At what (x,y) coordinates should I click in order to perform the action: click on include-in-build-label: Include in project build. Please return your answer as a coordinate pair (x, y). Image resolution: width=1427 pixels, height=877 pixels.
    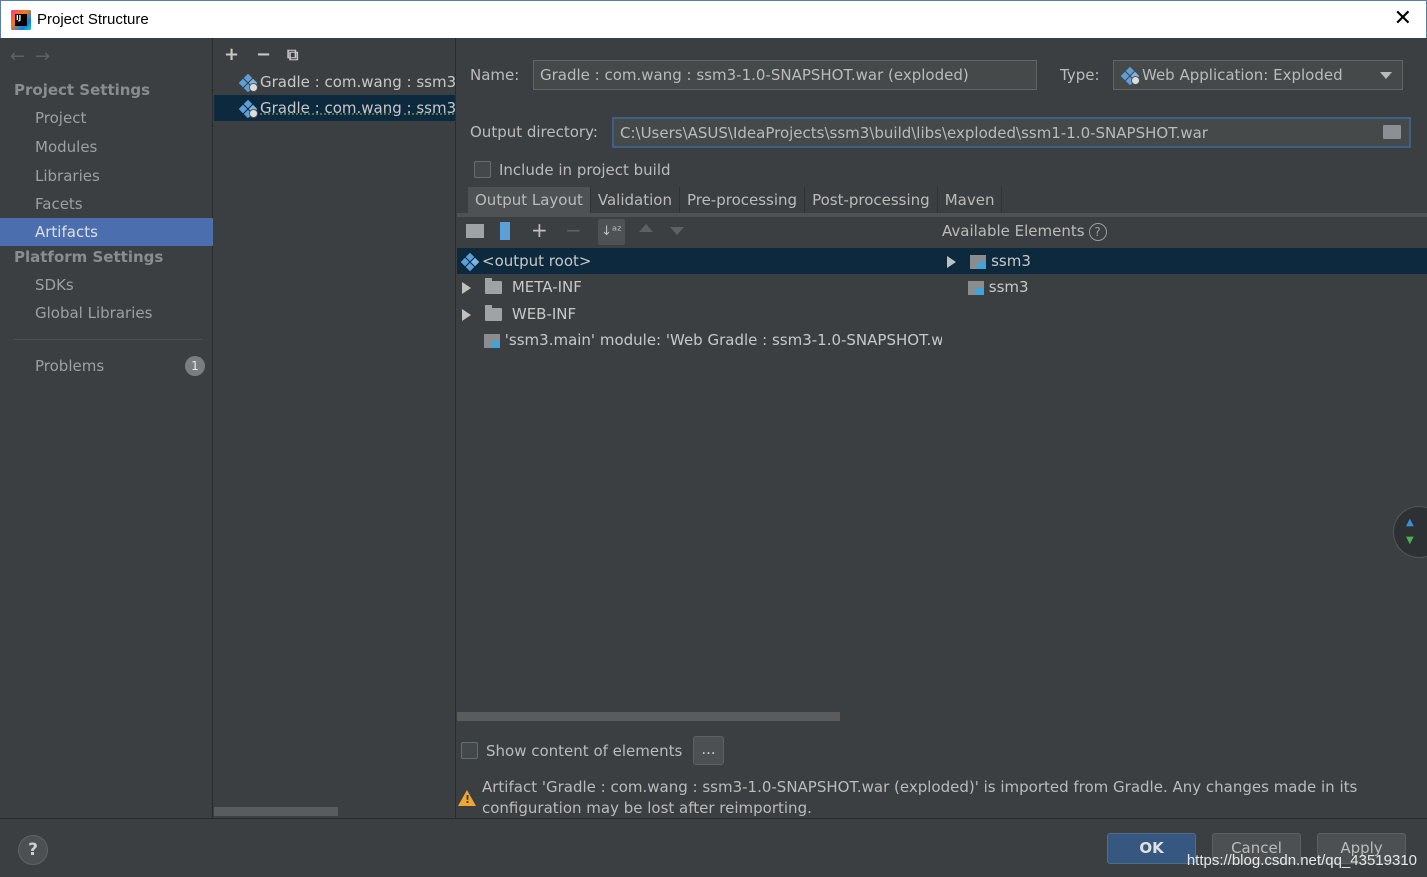
    Looking at the image, I should click on (585, 170).